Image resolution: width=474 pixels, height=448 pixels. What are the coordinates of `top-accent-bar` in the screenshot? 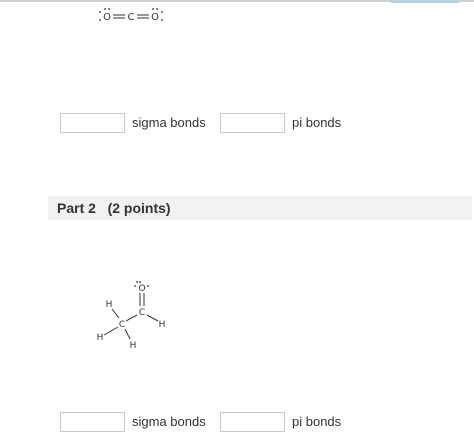 It's located at (425, 1).